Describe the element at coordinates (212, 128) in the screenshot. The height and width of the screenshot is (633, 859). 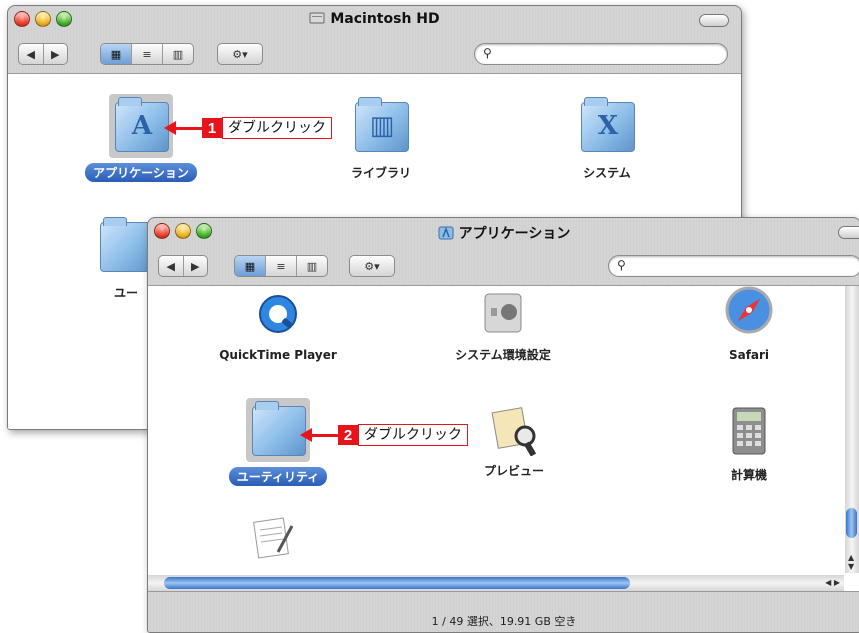
I see `callout-number: 1` at that location.